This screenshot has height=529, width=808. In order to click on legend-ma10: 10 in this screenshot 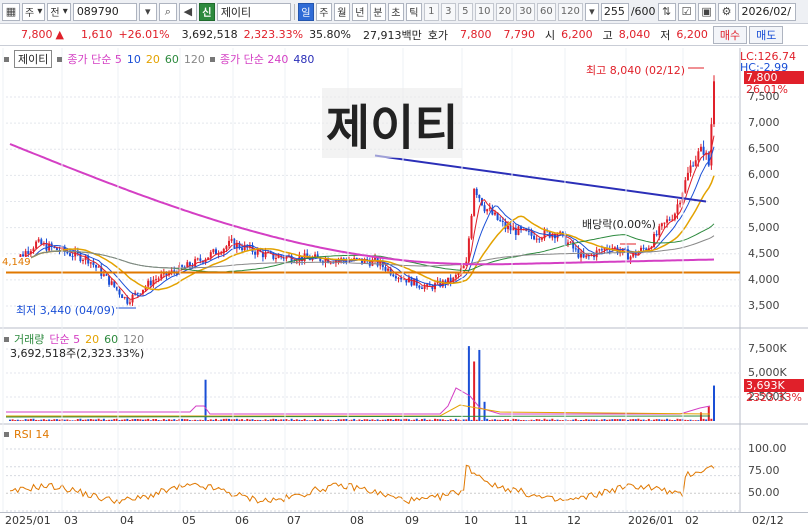, I will do `click(134, 59)`.